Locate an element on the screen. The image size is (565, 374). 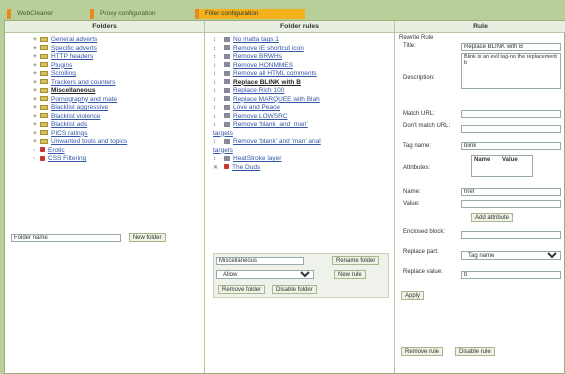
folder-link: PICS ratings is located at coordinates (69, 133).